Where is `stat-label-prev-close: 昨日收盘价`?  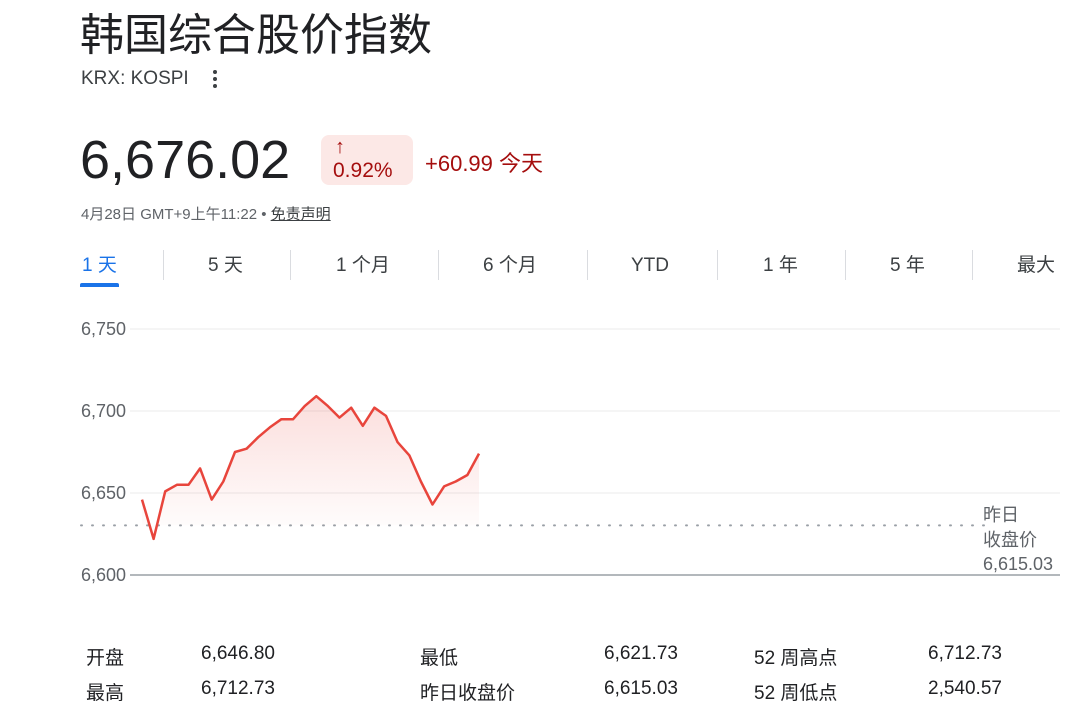
stat-label-prev-close: 昨日收盘价 is located at coordinates (468, 693).